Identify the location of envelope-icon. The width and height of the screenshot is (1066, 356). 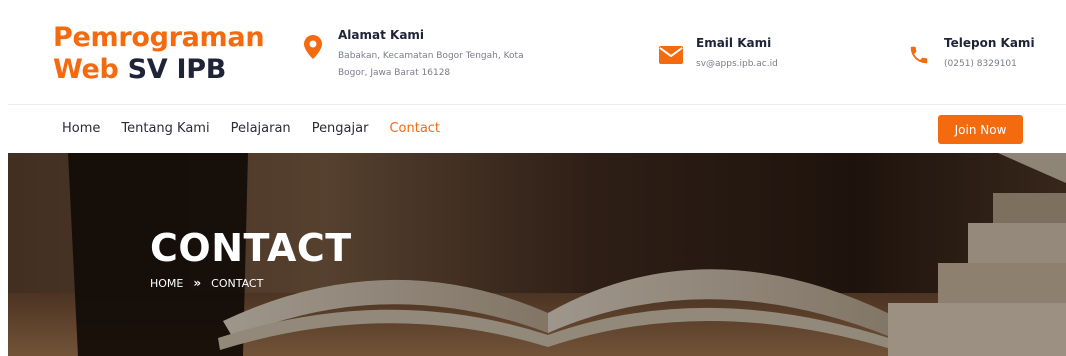
(671, 55).